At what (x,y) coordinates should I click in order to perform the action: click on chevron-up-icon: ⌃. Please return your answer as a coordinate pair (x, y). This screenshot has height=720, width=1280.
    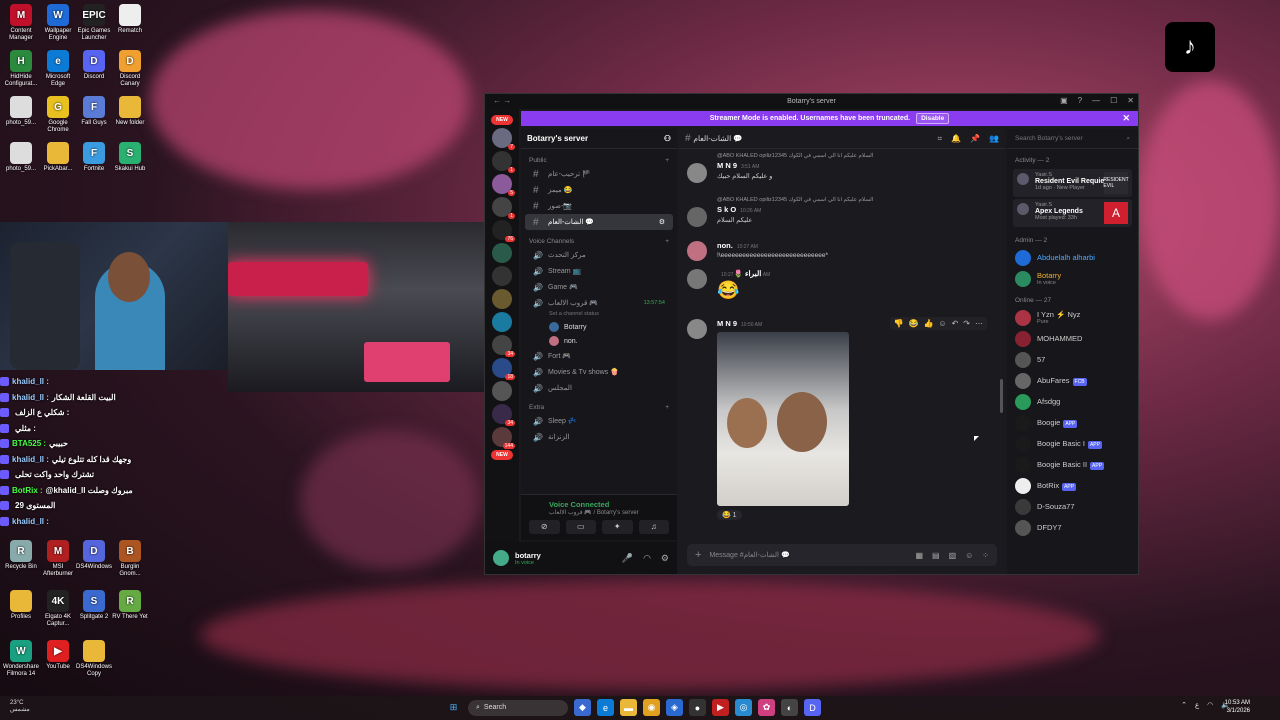
    Looking at the image, I should click on (1184, 705).